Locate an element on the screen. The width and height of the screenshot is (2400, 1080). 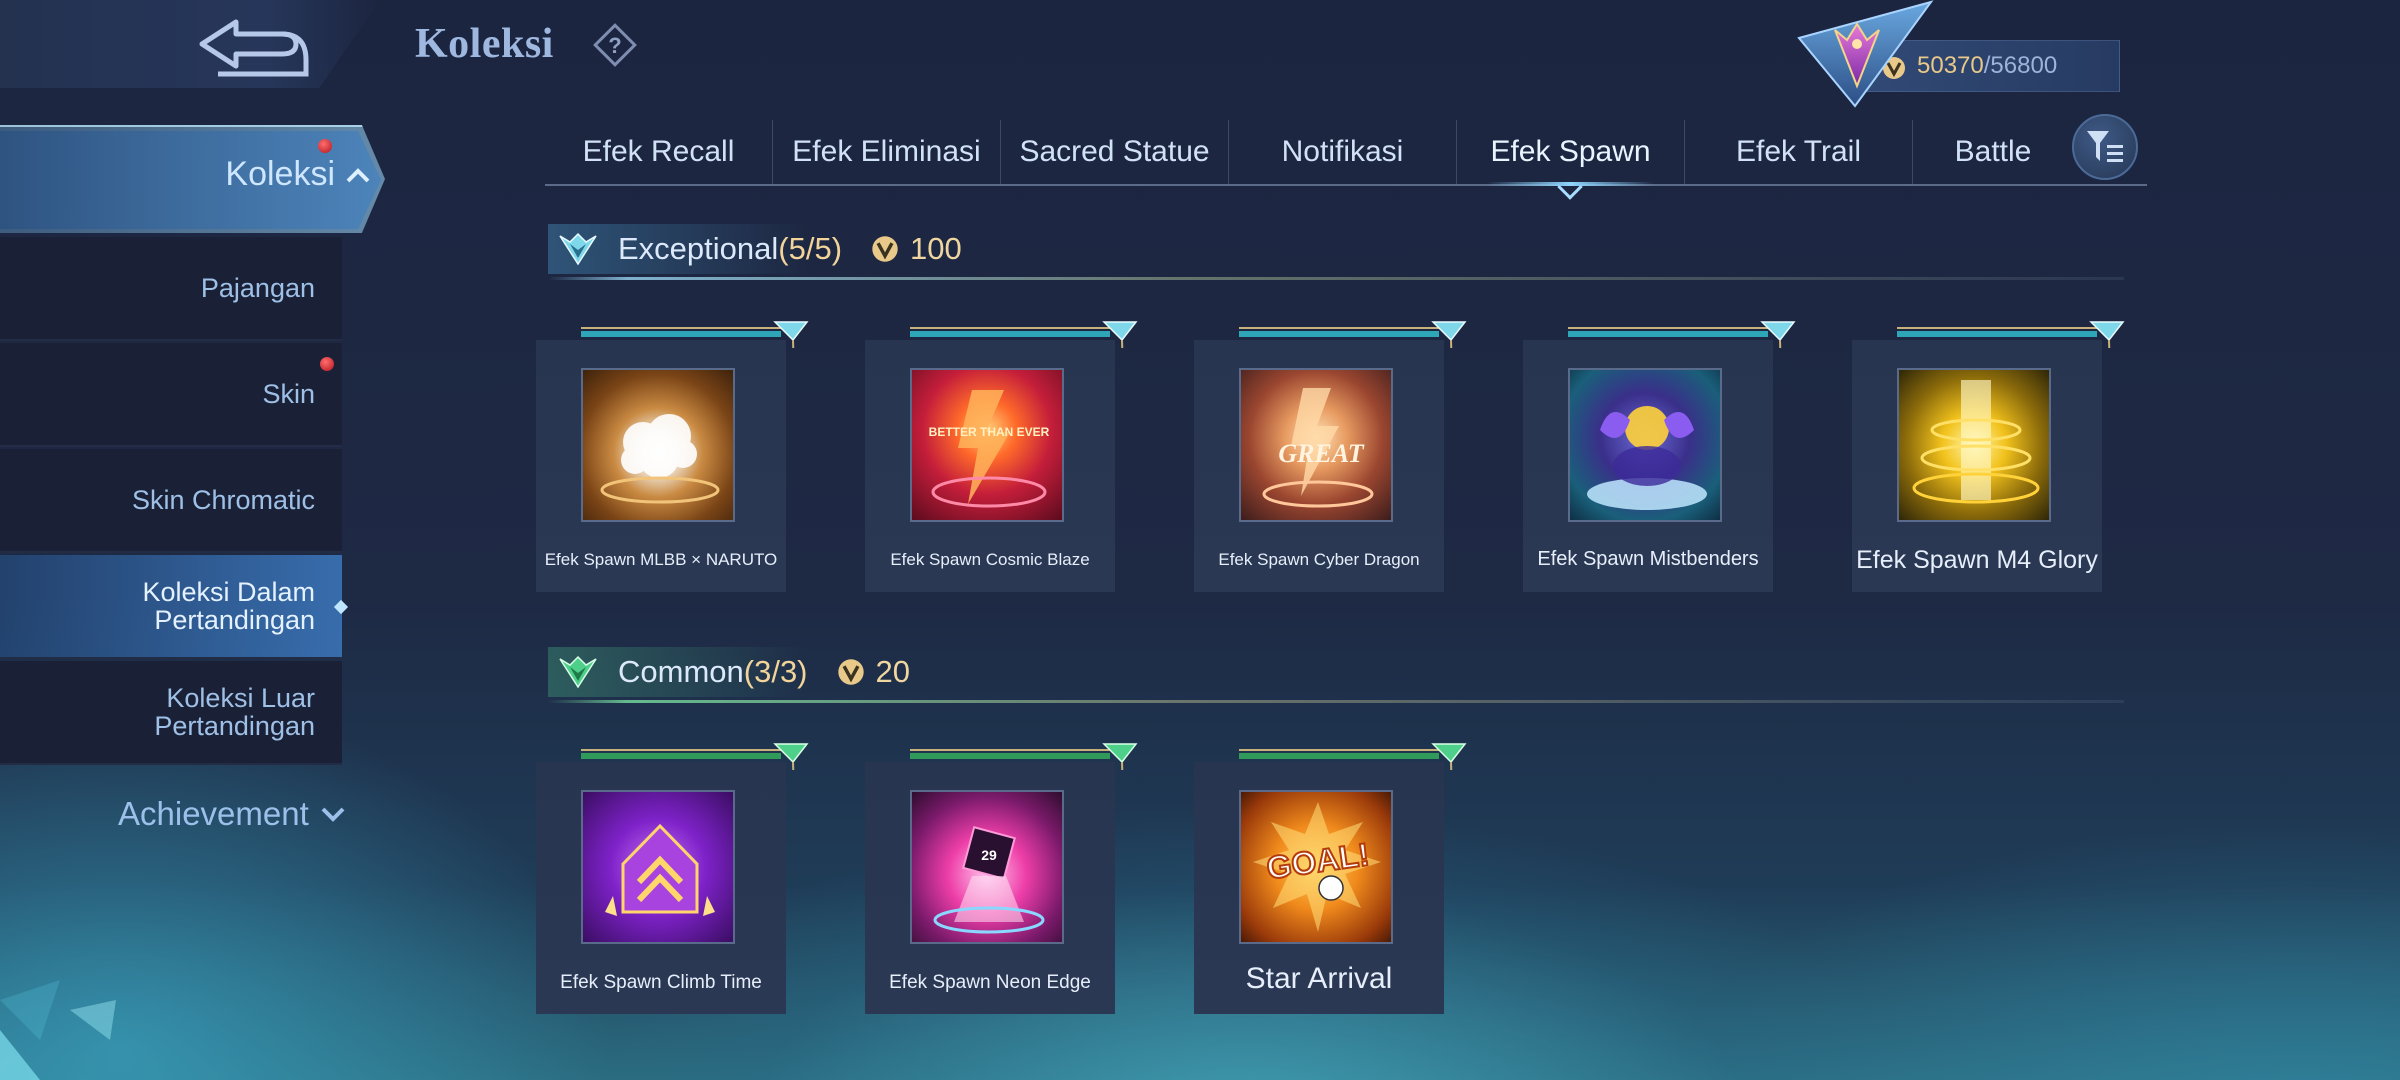
section-exceptional-header: Exceptional(5/5) 100 is located at coordinates (1336, 252).